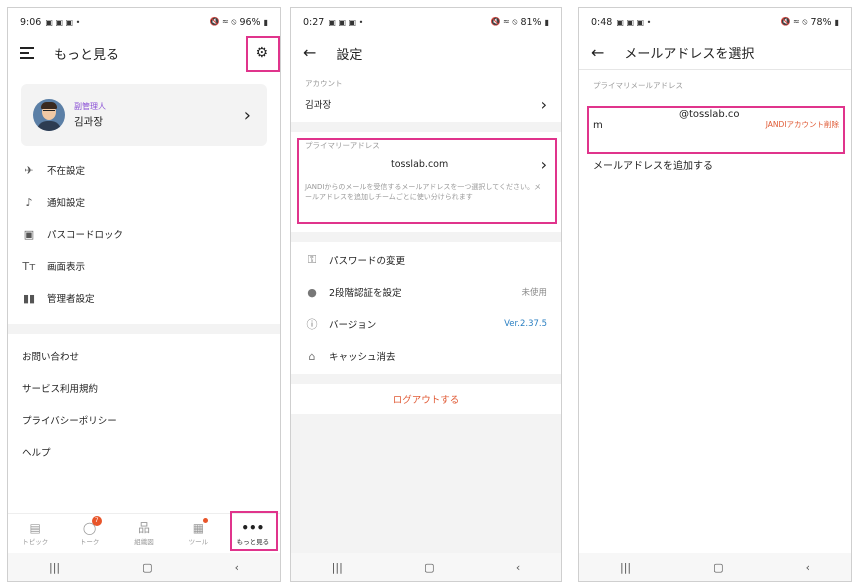  What do you see at coordinates (144, 298) in the screenshot?
I see `menu-item-admin: ▮▮ 管理者設定` at bounding box center [144, 298].